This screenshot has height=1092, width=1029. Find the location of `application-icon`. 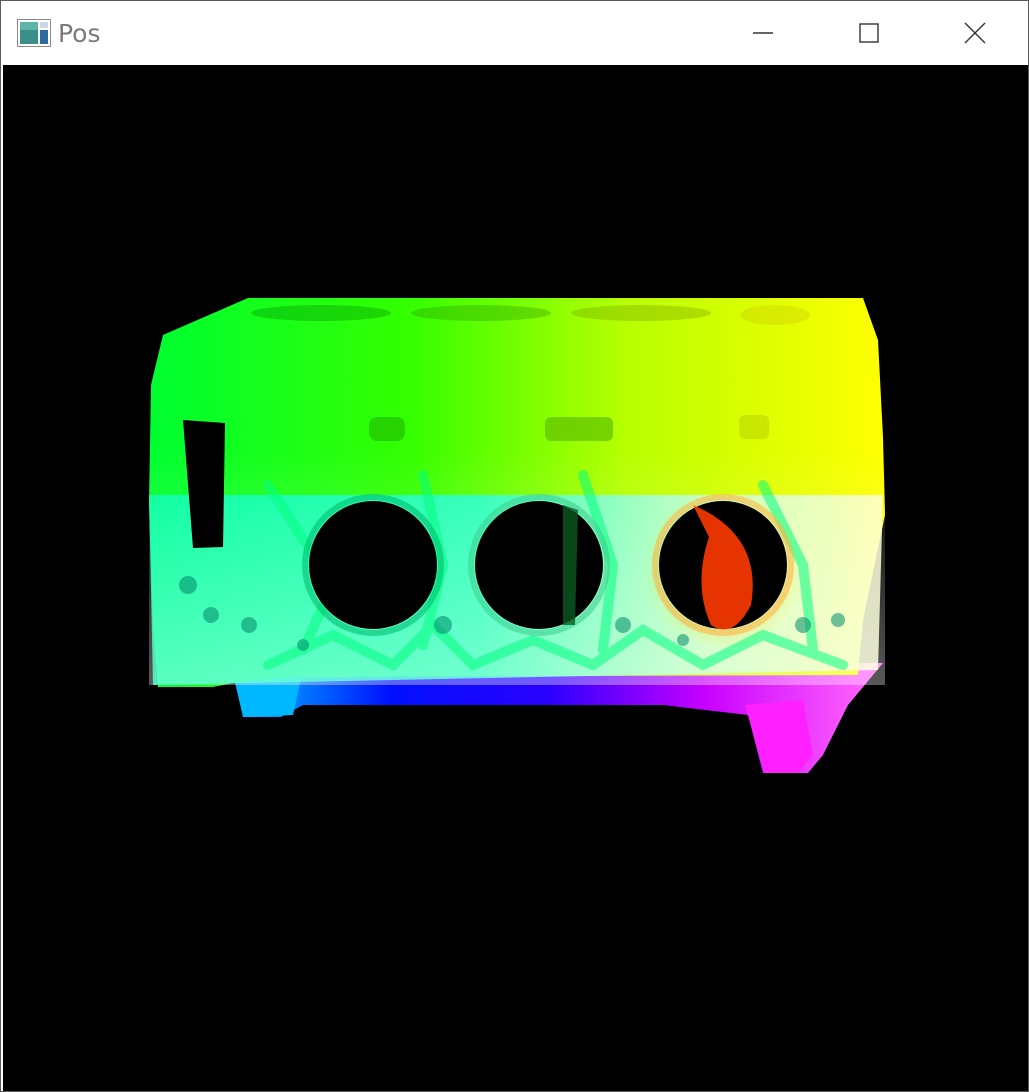

application-icon is located at coordinates (34, 33).